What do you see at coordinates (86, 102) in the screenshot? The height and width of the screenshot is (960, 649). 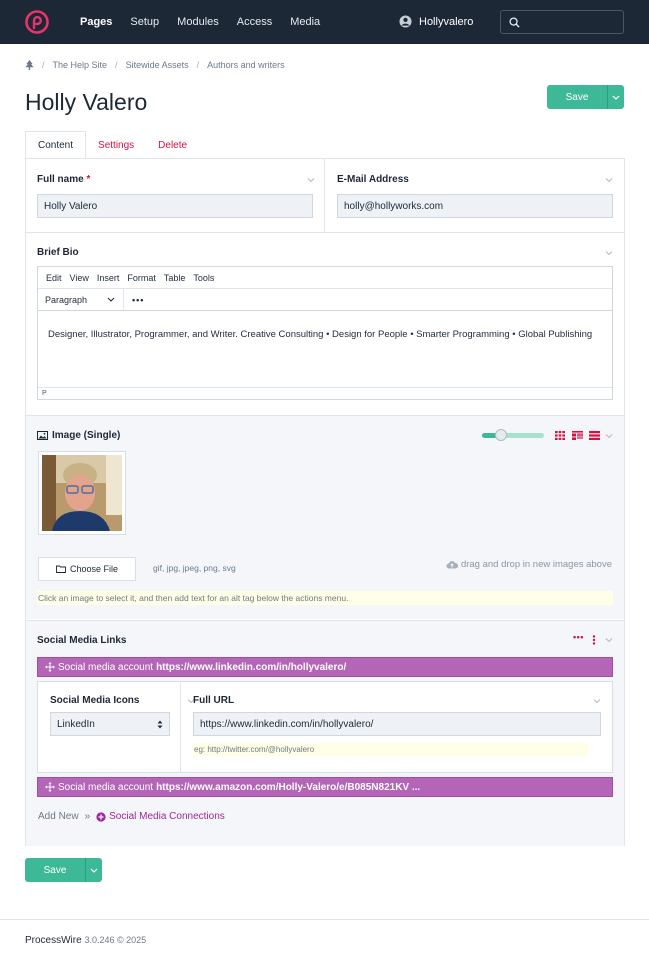 I see `page-title: Holly Valero` at bounding box center [86, 102].